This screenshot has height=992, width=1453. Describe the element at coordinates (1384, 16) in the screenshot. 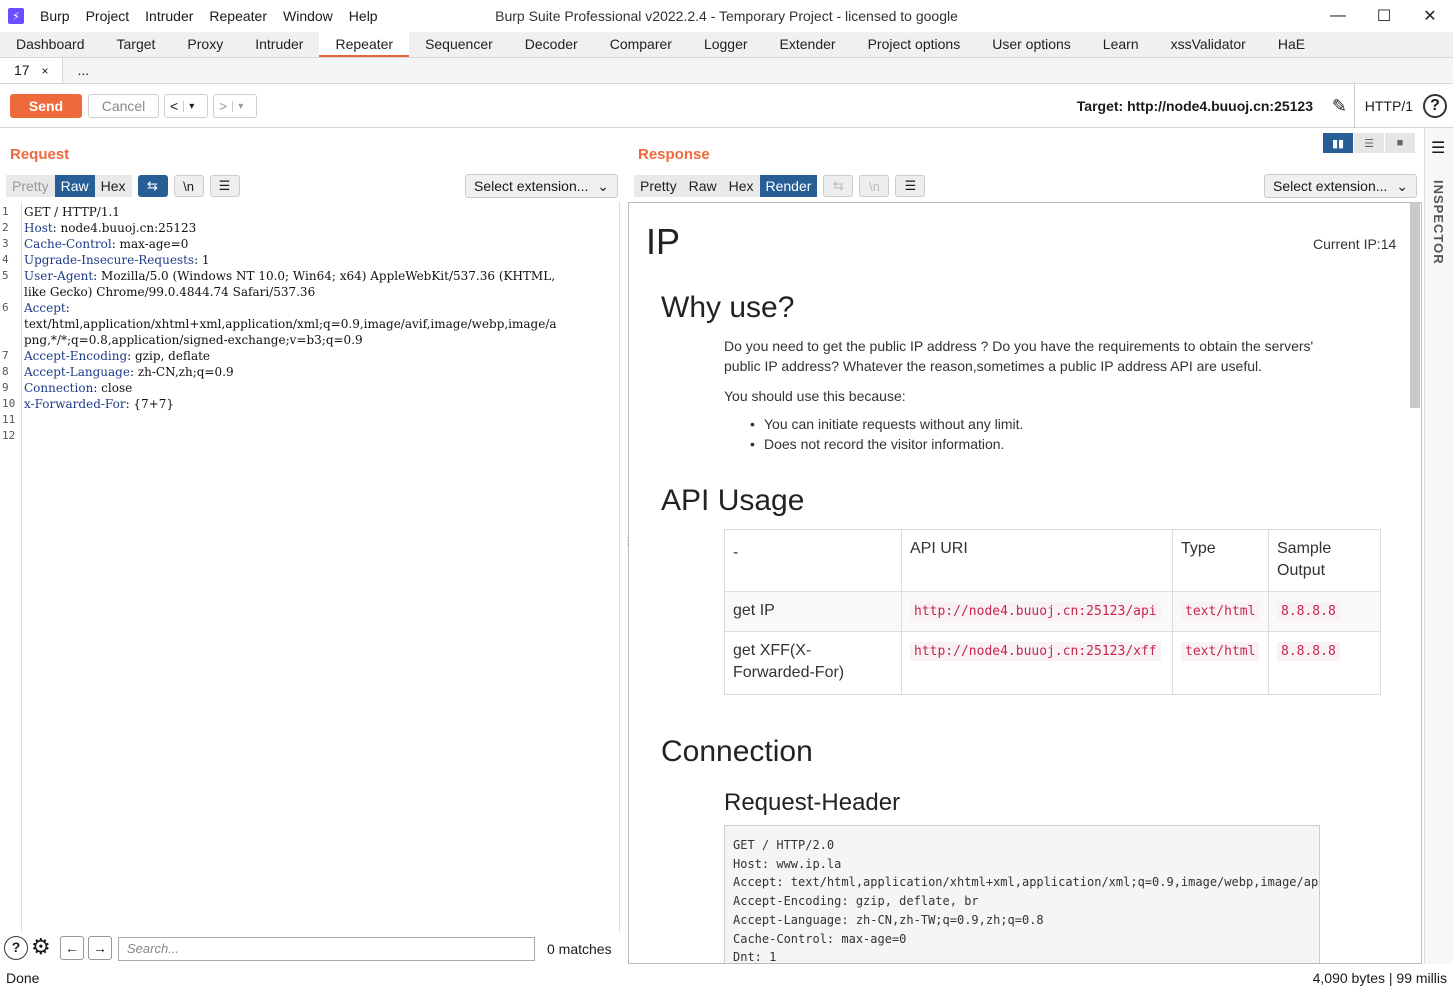

I see `maximize-button: ☐` at that location.